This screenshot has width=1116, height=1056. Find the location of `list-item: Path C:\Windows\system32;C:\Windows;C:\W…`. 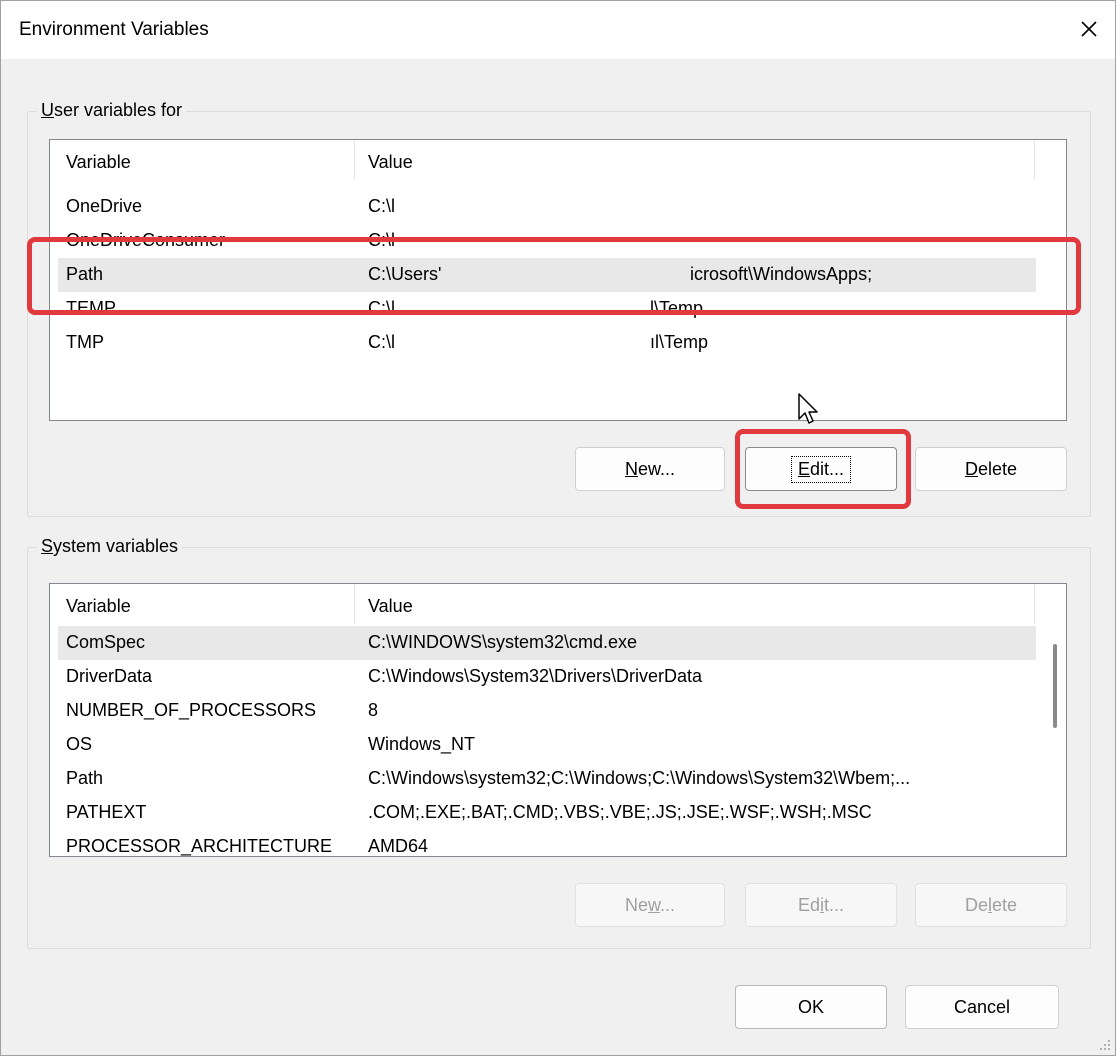

list-item: Path C:\Windows\system32;C:\Windows;C:\W… is located at coordinates (547, 779).